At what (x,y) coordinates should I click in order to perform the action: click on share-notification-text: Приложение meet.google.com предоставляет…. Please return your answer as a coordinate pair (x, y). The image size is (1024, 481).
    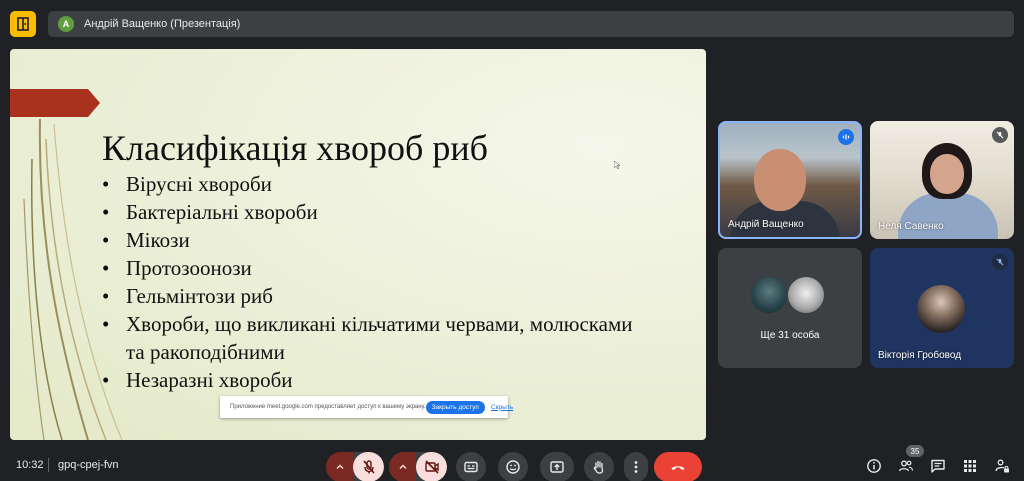
    Looking at the image, I should click on (328, 407).